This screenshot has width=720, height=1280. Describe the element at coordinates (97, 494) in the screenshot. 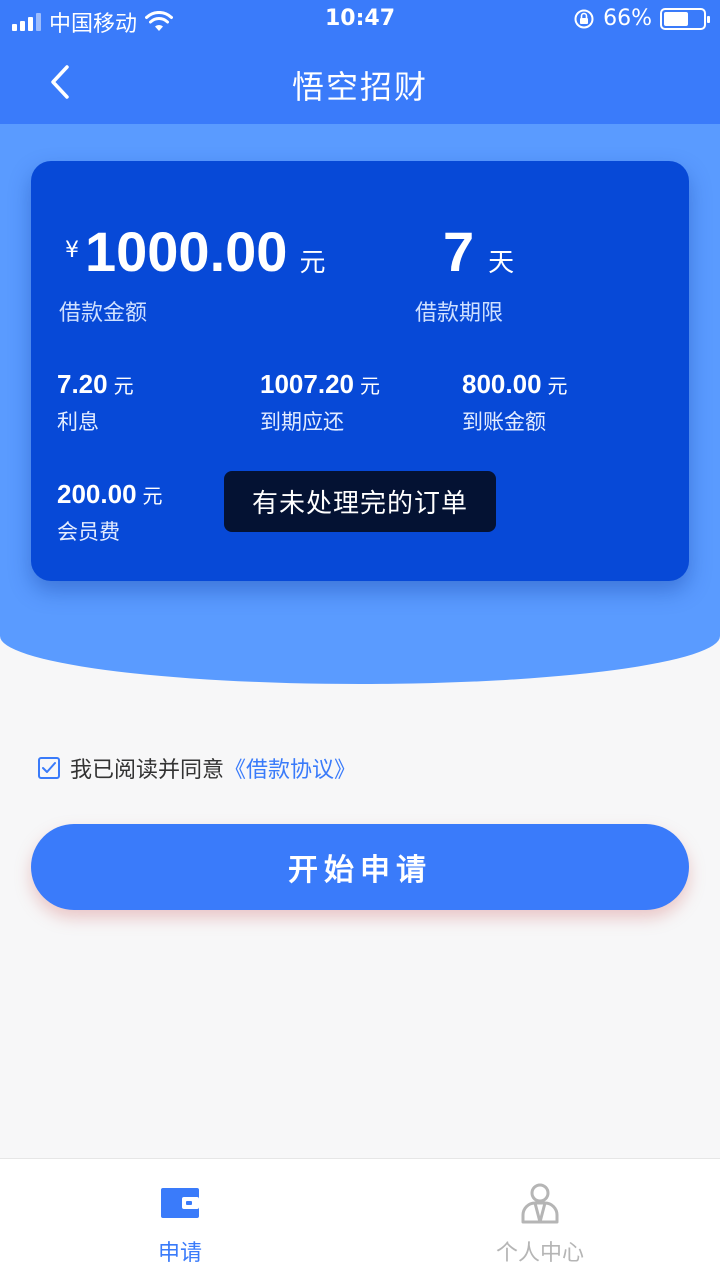

I see `stat-value: 200.00` at that location.